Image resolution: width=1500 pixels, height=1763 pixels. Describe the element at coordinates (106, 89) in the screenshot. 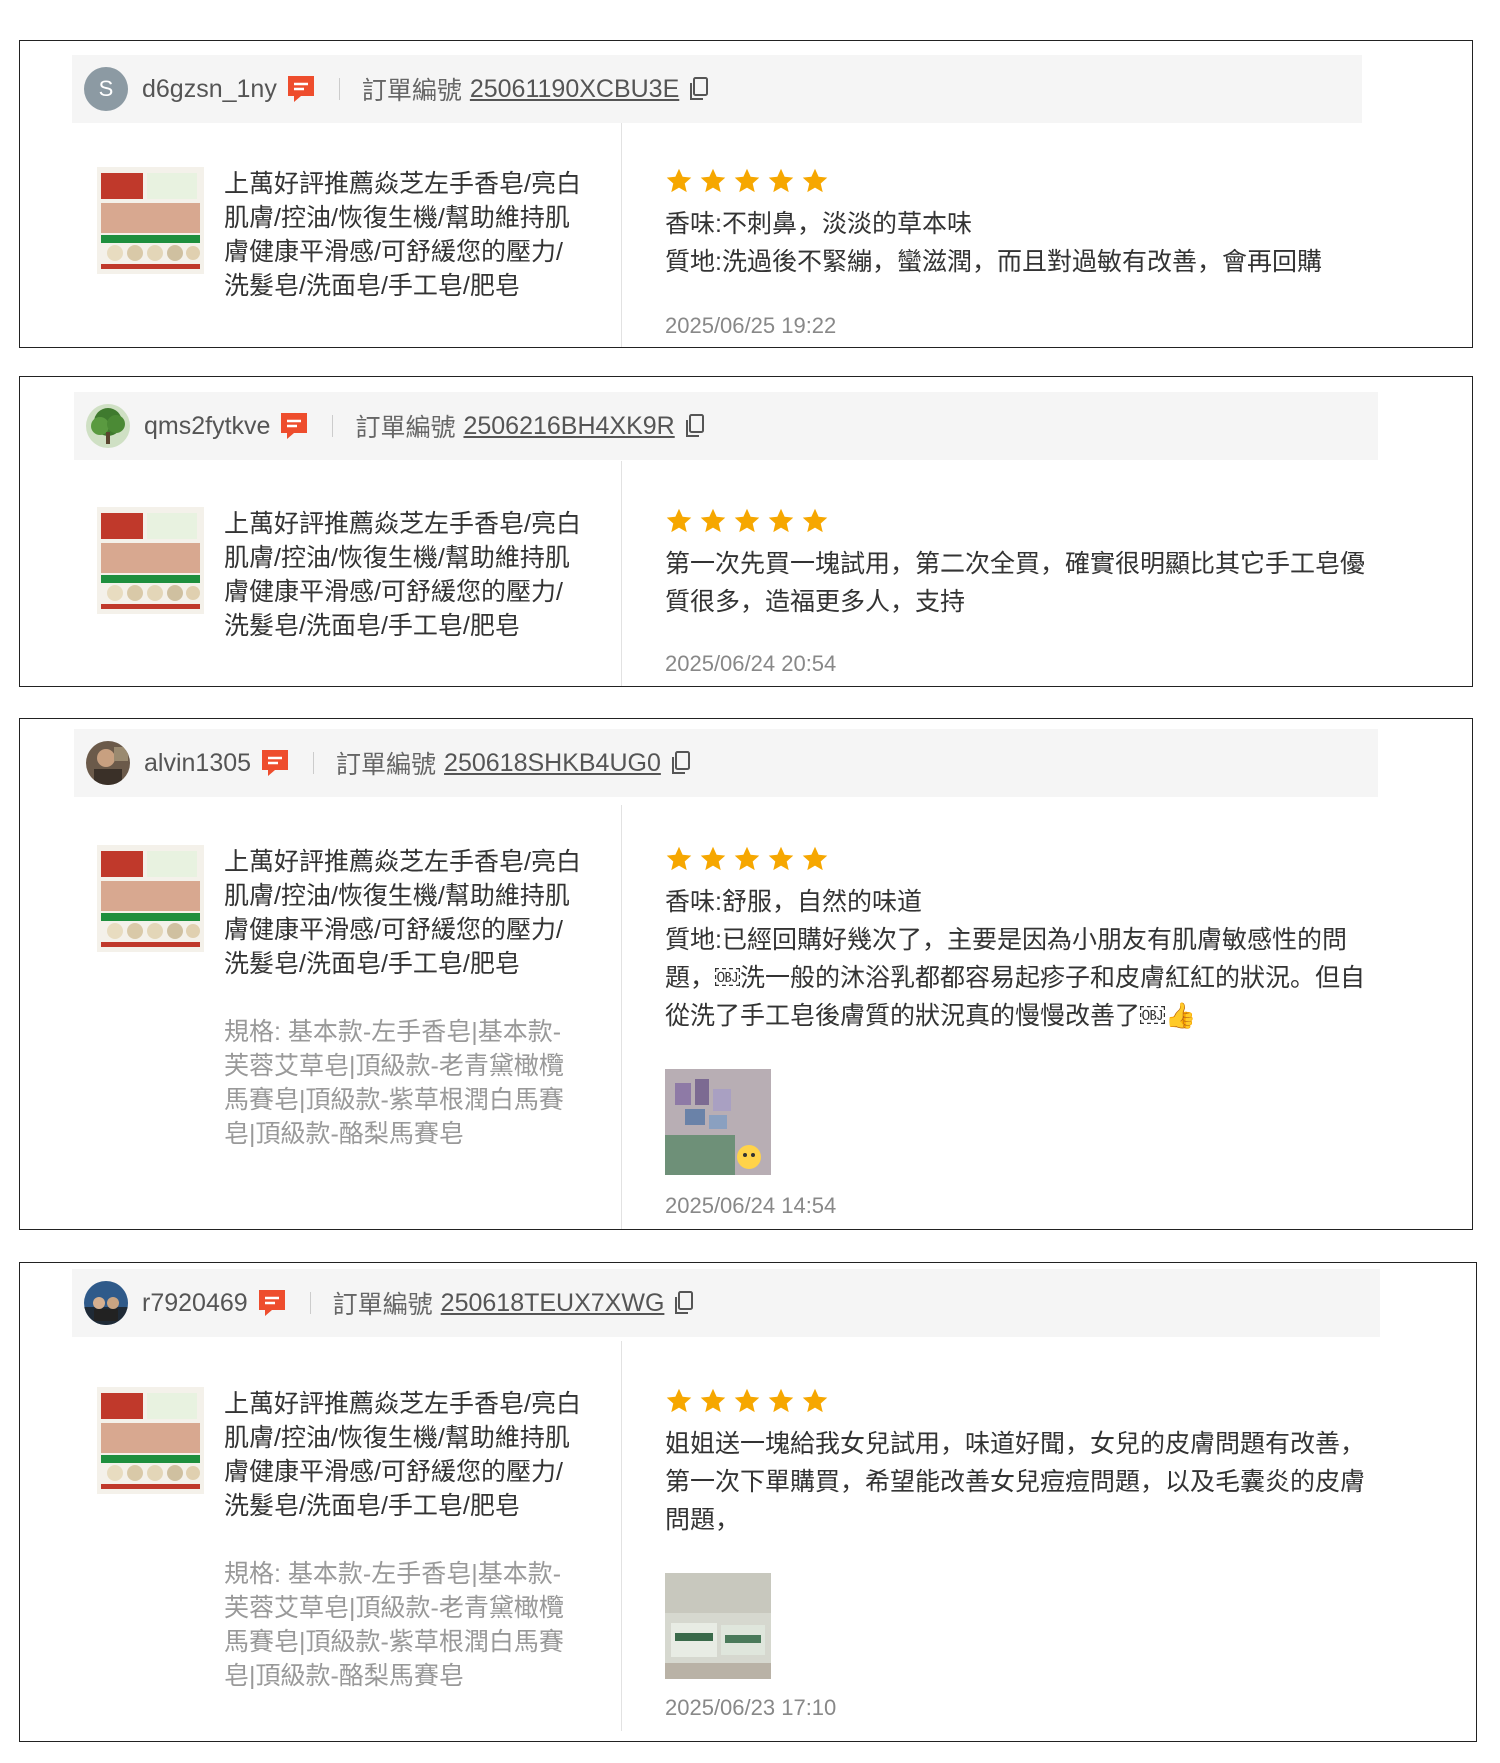

I see `avatar: S` at that location.